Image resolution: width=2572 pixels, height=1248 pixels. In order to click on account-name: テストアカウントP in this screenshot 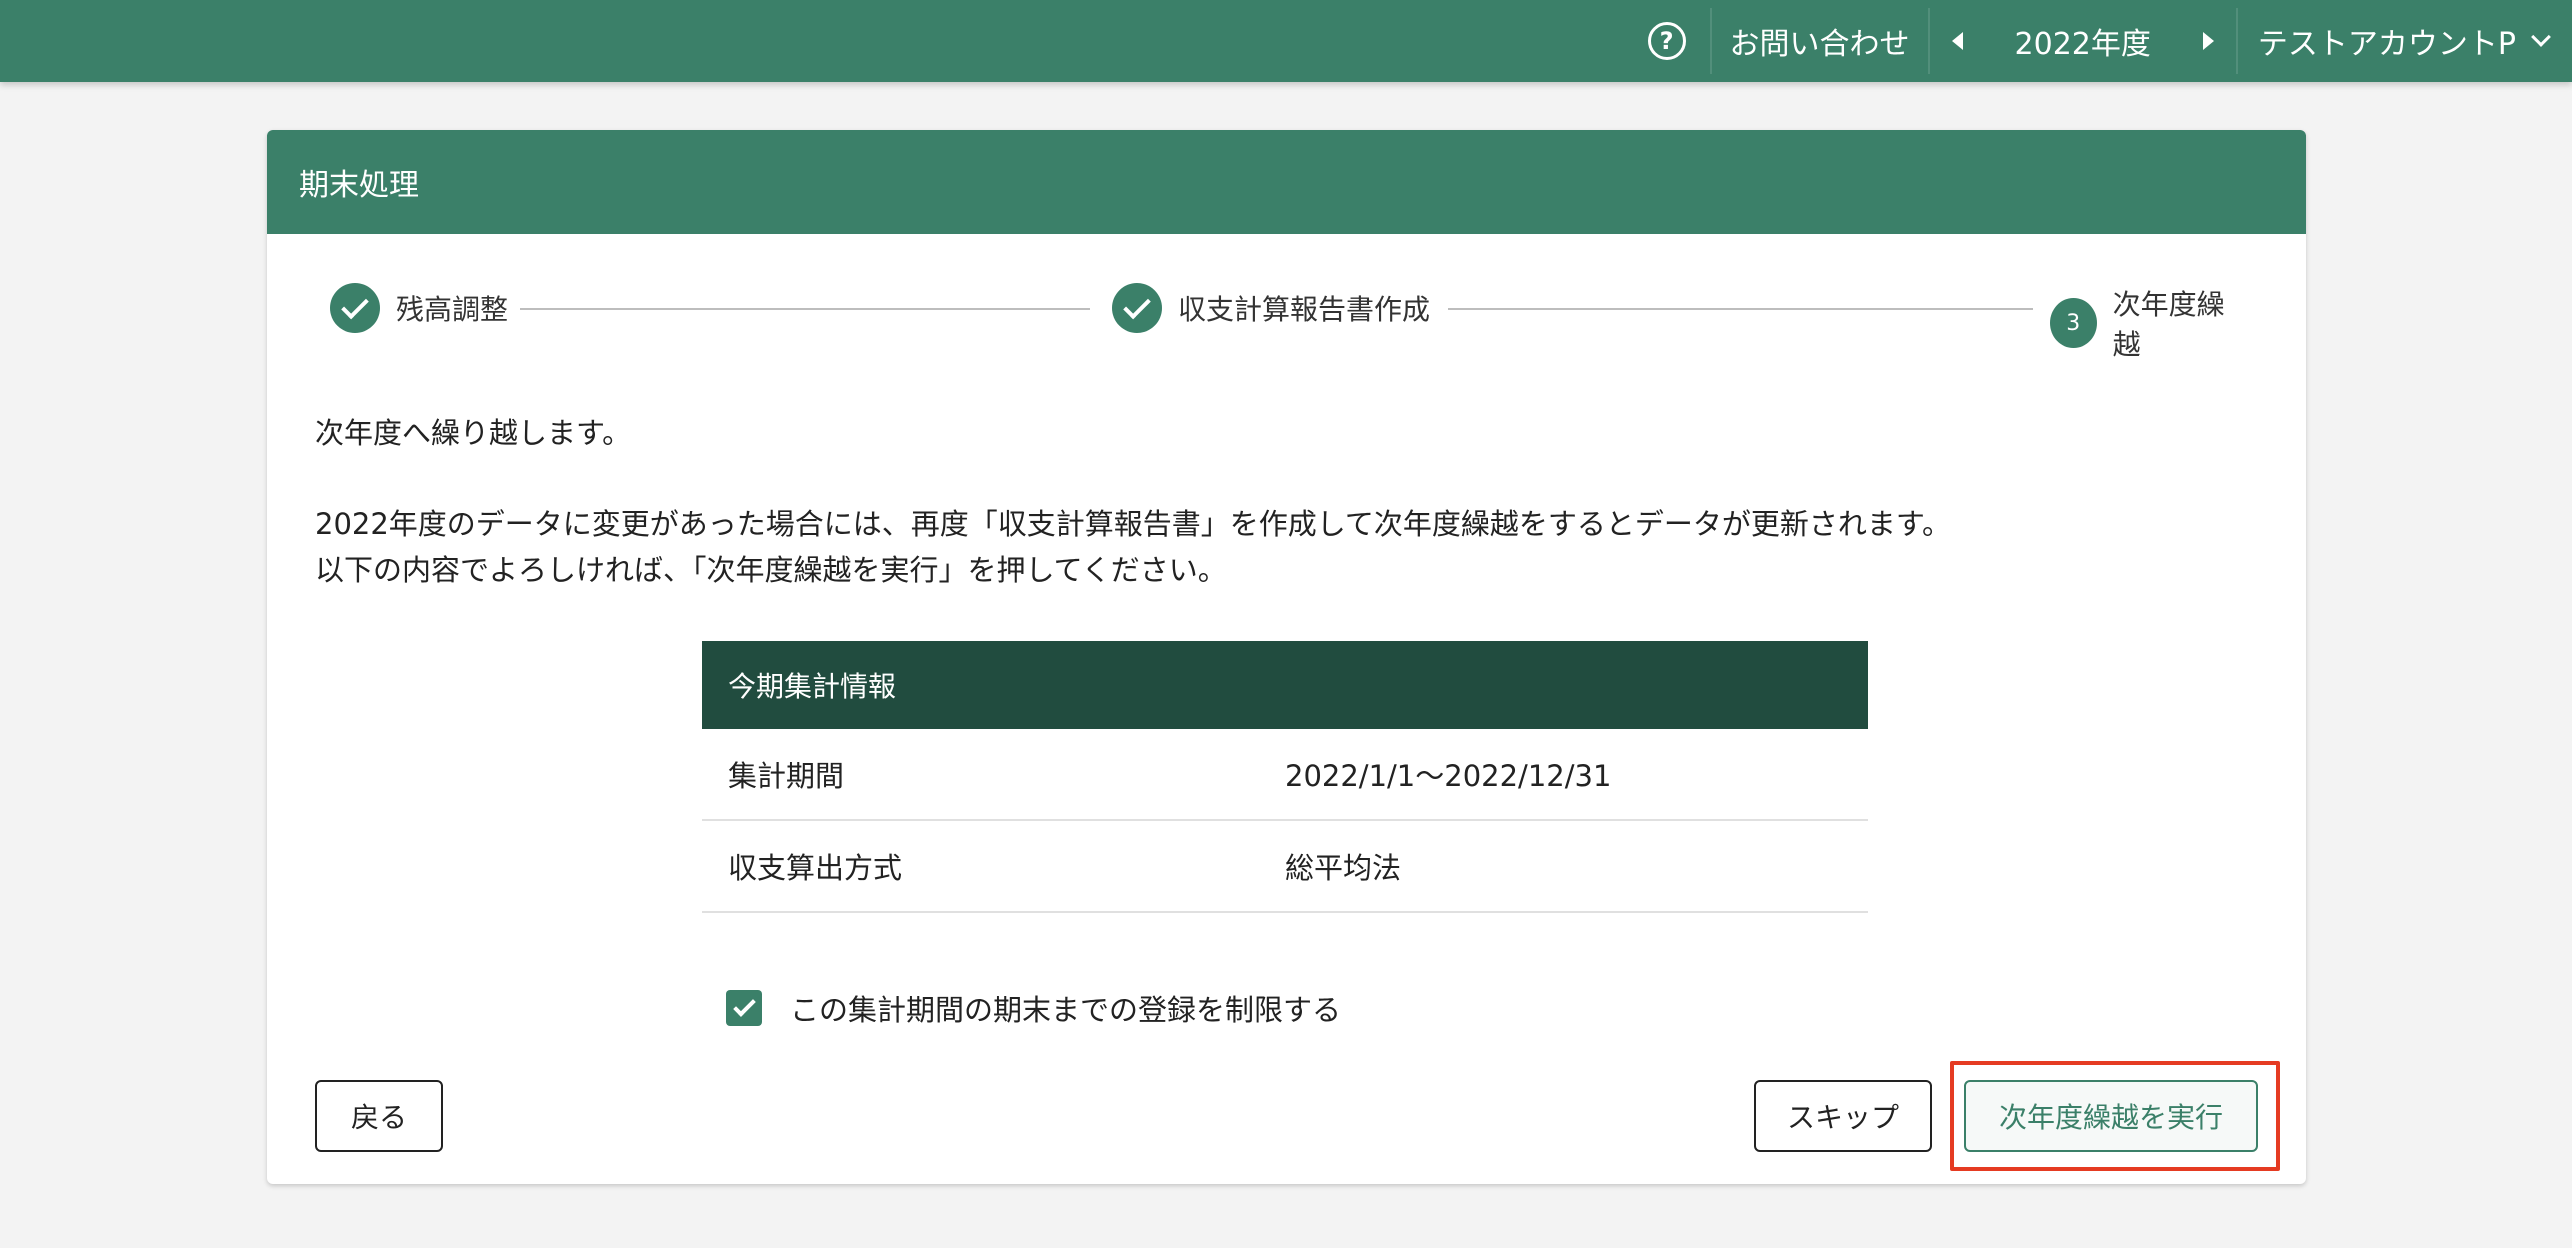, I will do `click(2386, 44)`.